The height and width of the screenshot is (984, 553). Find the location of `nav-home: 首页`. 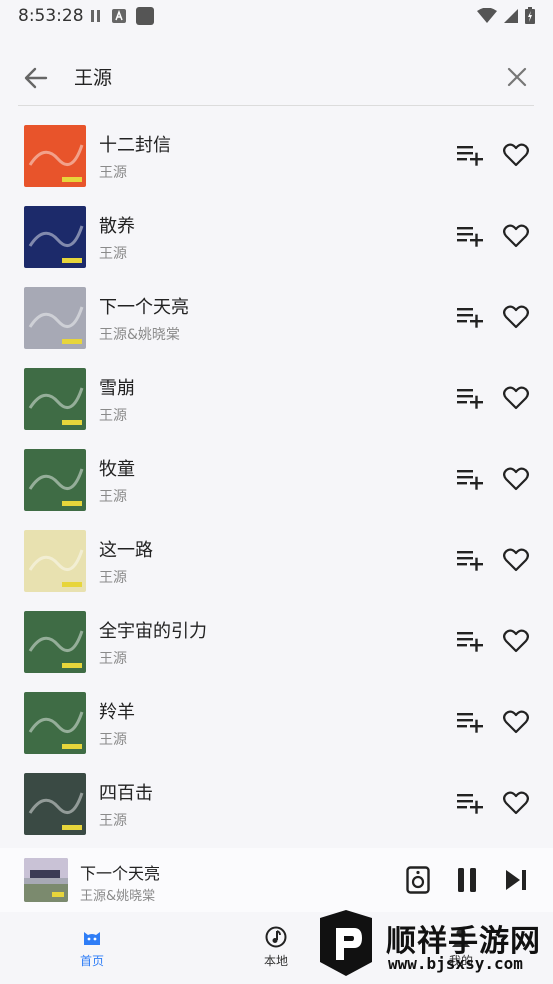

nav-home: 首页 is located at coordinates (92, 947).